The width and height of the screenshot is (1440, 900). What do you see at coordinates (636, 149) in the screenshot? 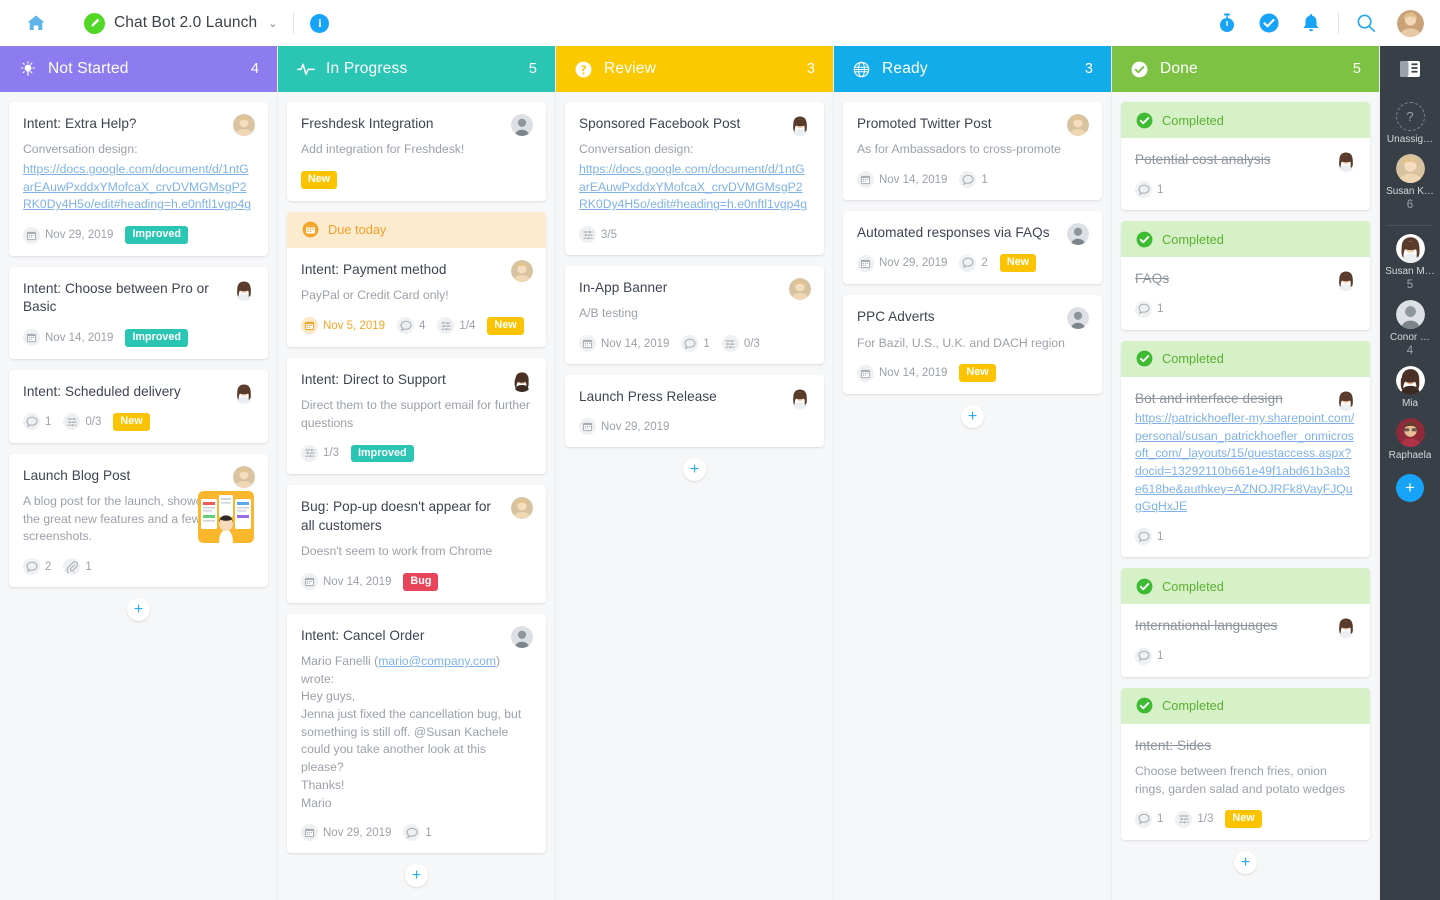
I see `card-description: Conversation design:` at bounding box center [636, 149].